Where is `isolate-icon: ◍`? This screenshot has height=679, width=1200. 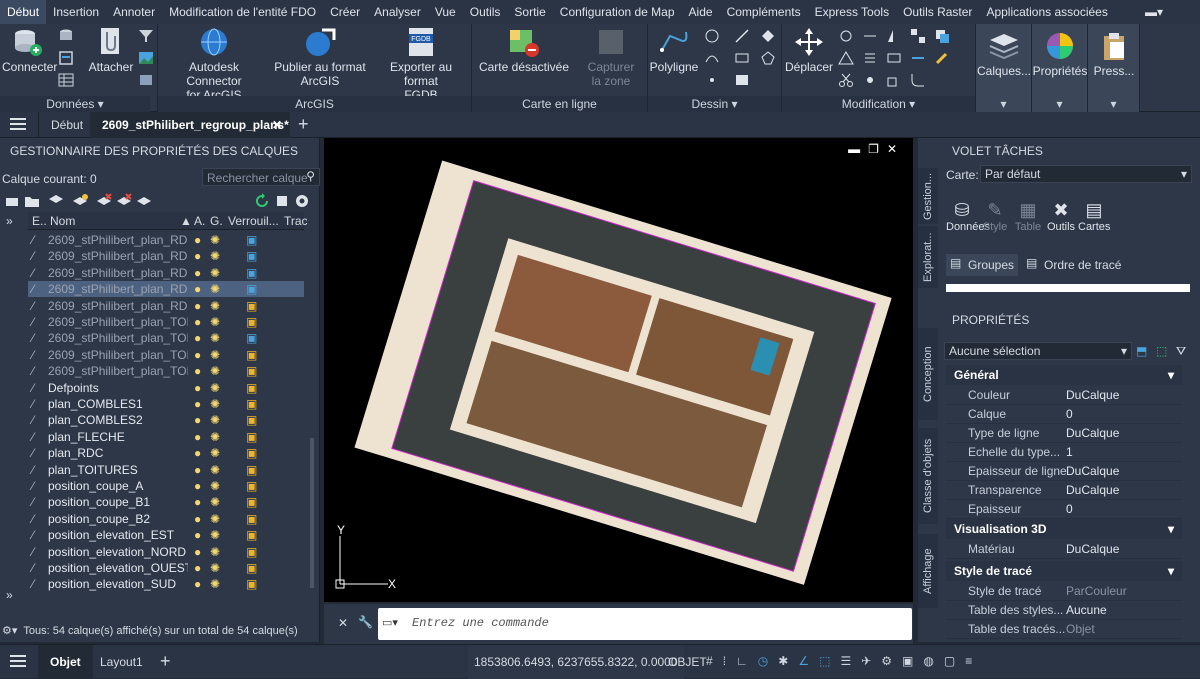
isolate-icon: ◍ is located at coordinates (933, 661).